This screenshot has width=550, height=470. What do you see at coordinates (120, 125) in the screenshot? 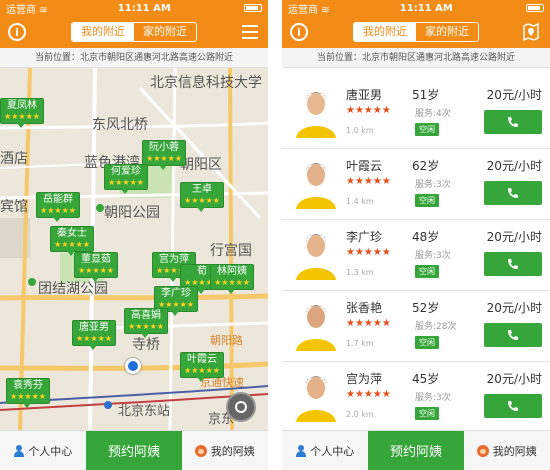
I see `map-label: 东风北桥` at bounding box center [120, 125].